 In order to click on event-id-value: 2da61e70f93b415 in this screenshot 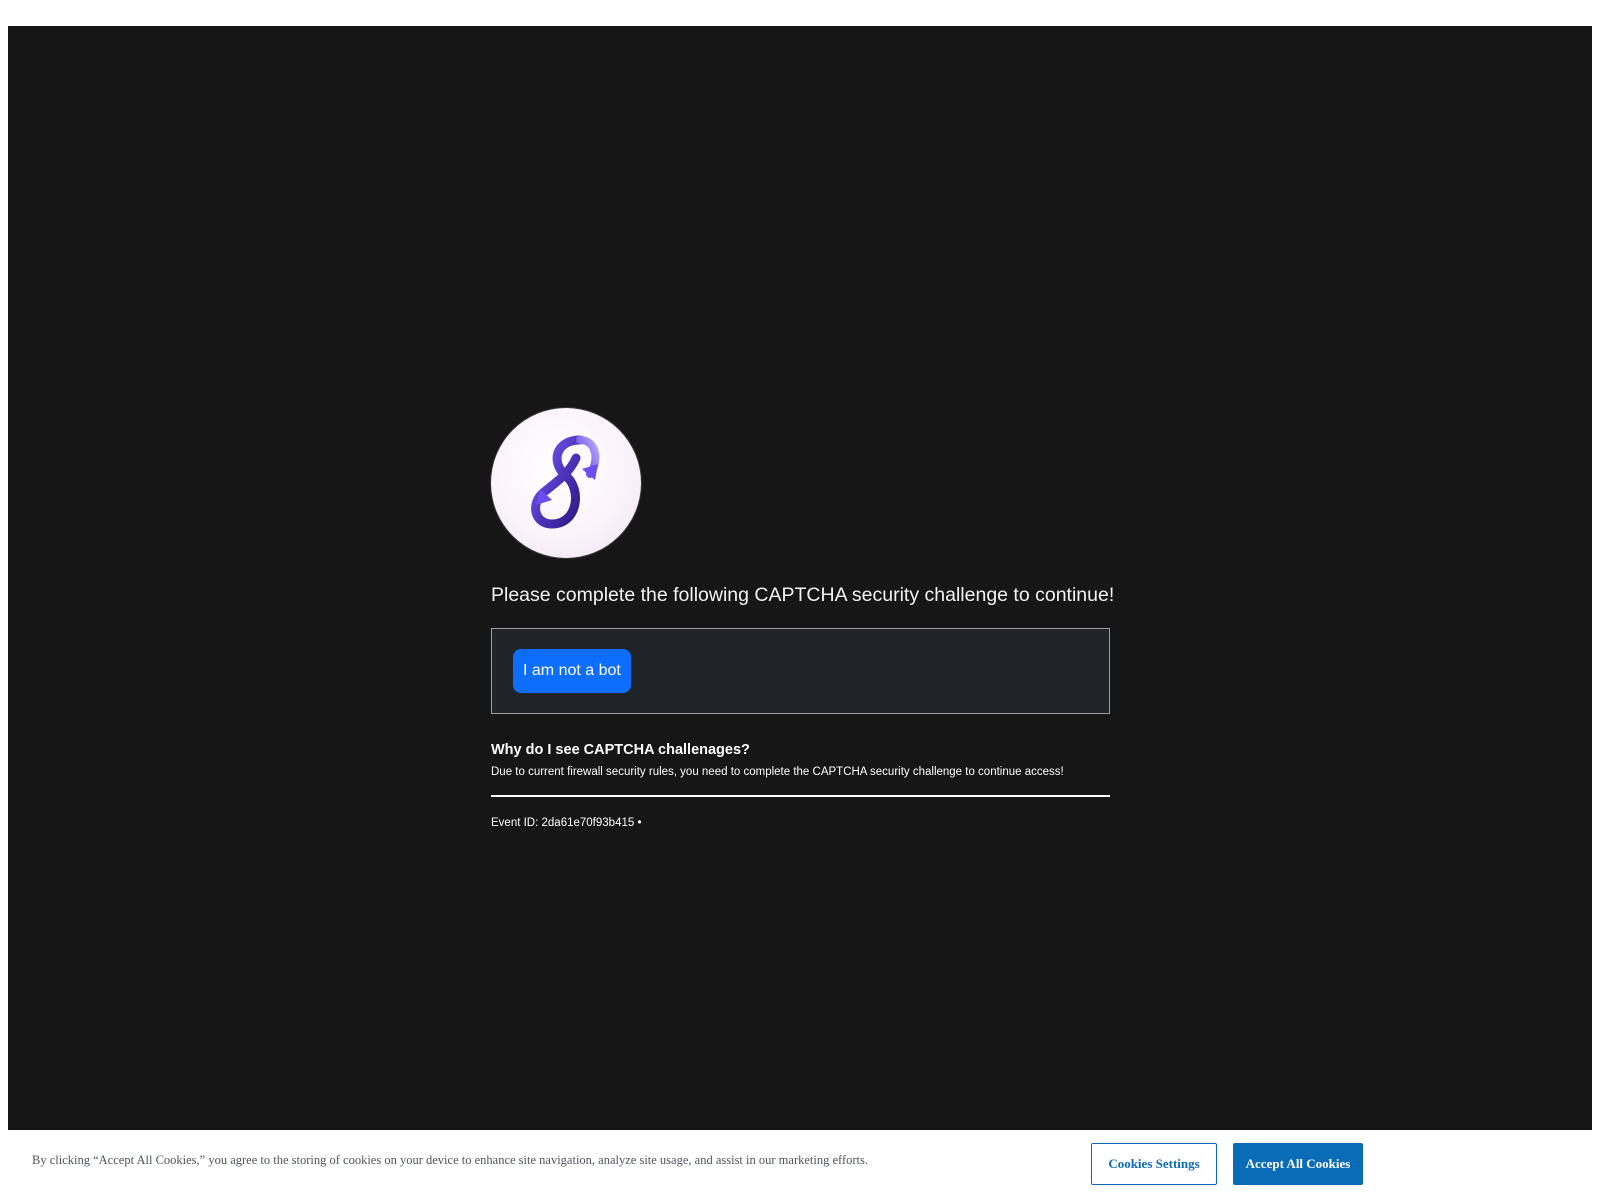, I will do `click(588, 823)`.